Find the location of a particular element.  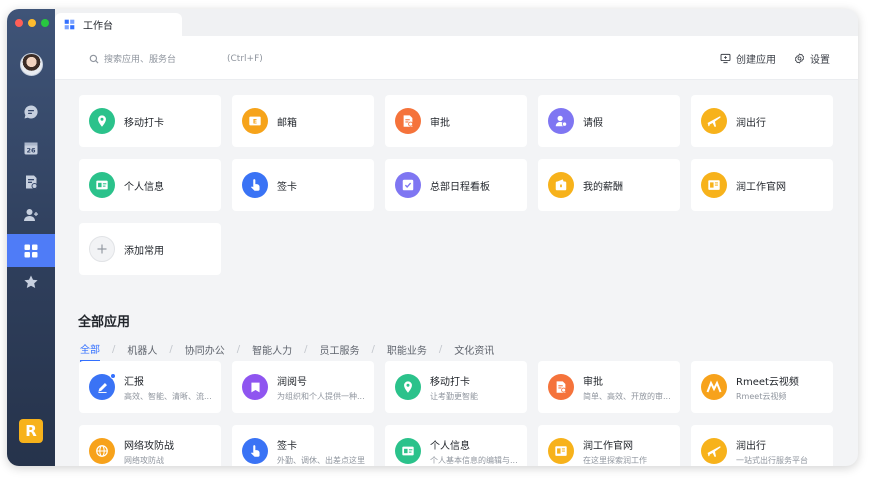

app-card: 网络攻防战 网络攻防战 is located at coordinates (150, 445).